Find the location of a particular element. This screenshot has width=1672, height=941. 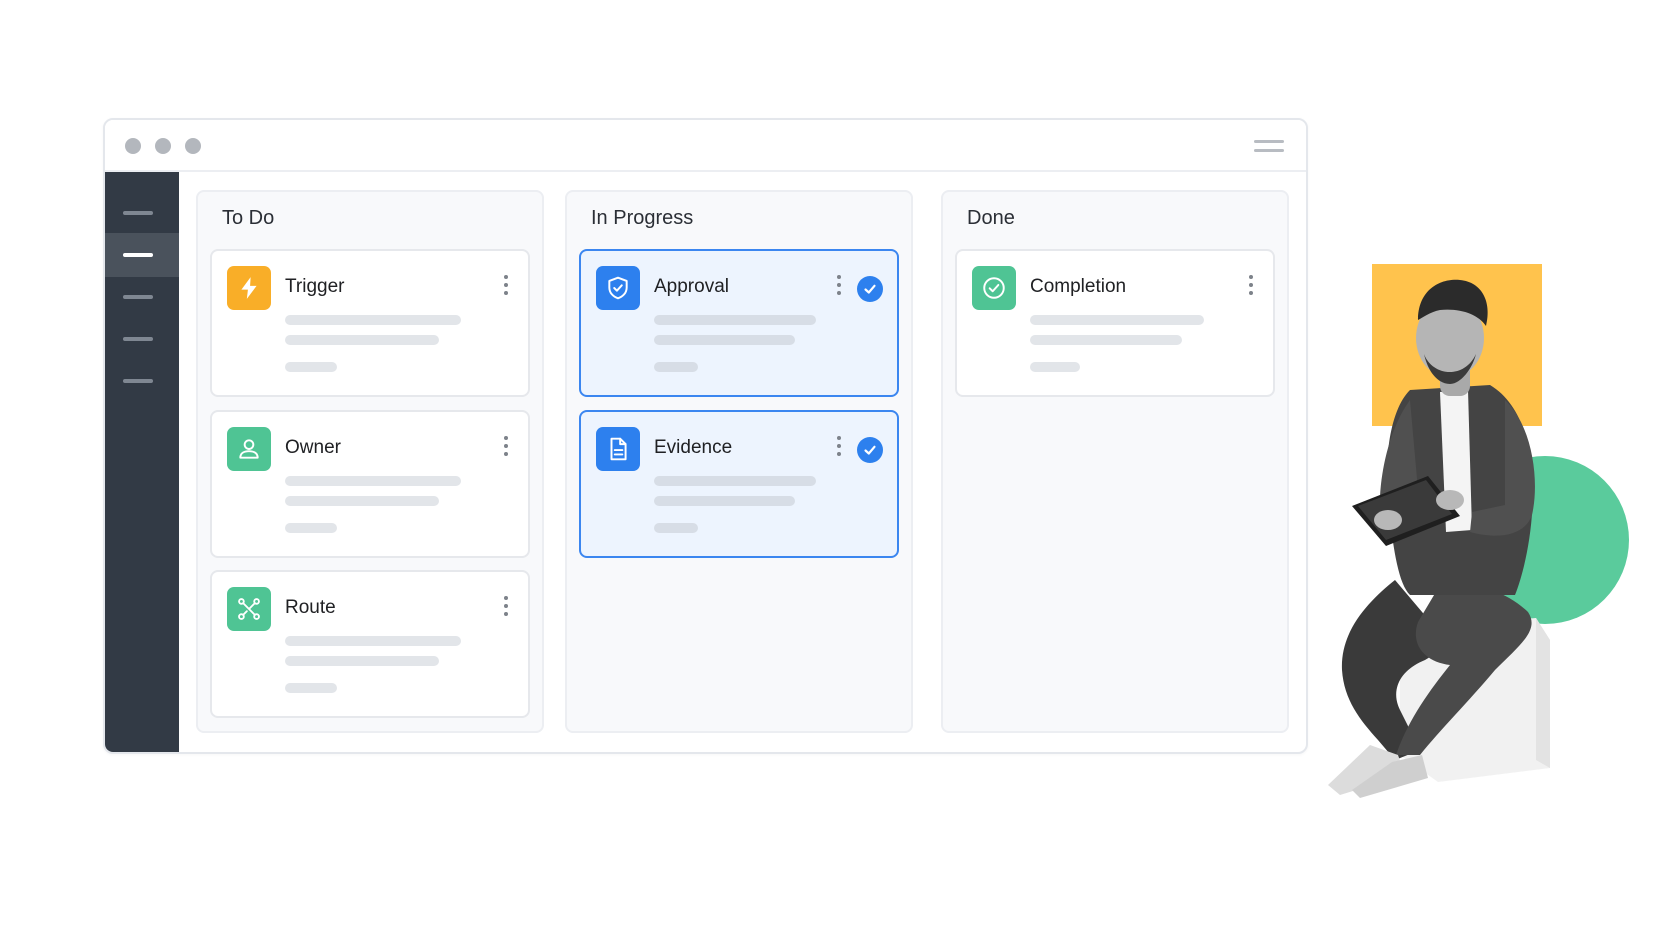

card-approval: Approval is located at coordinates (739, 323).